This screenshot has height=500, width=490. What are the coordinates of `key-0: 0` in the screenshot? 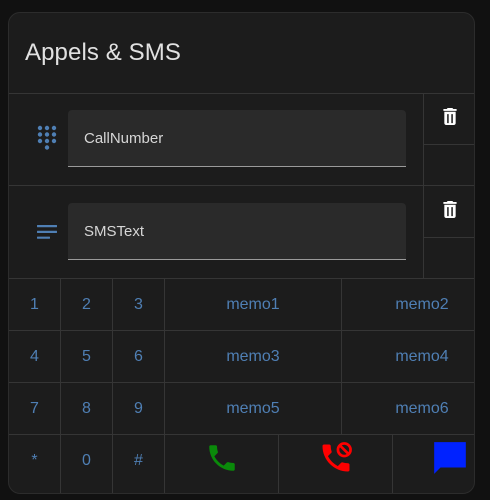 It's located at (86, 460).